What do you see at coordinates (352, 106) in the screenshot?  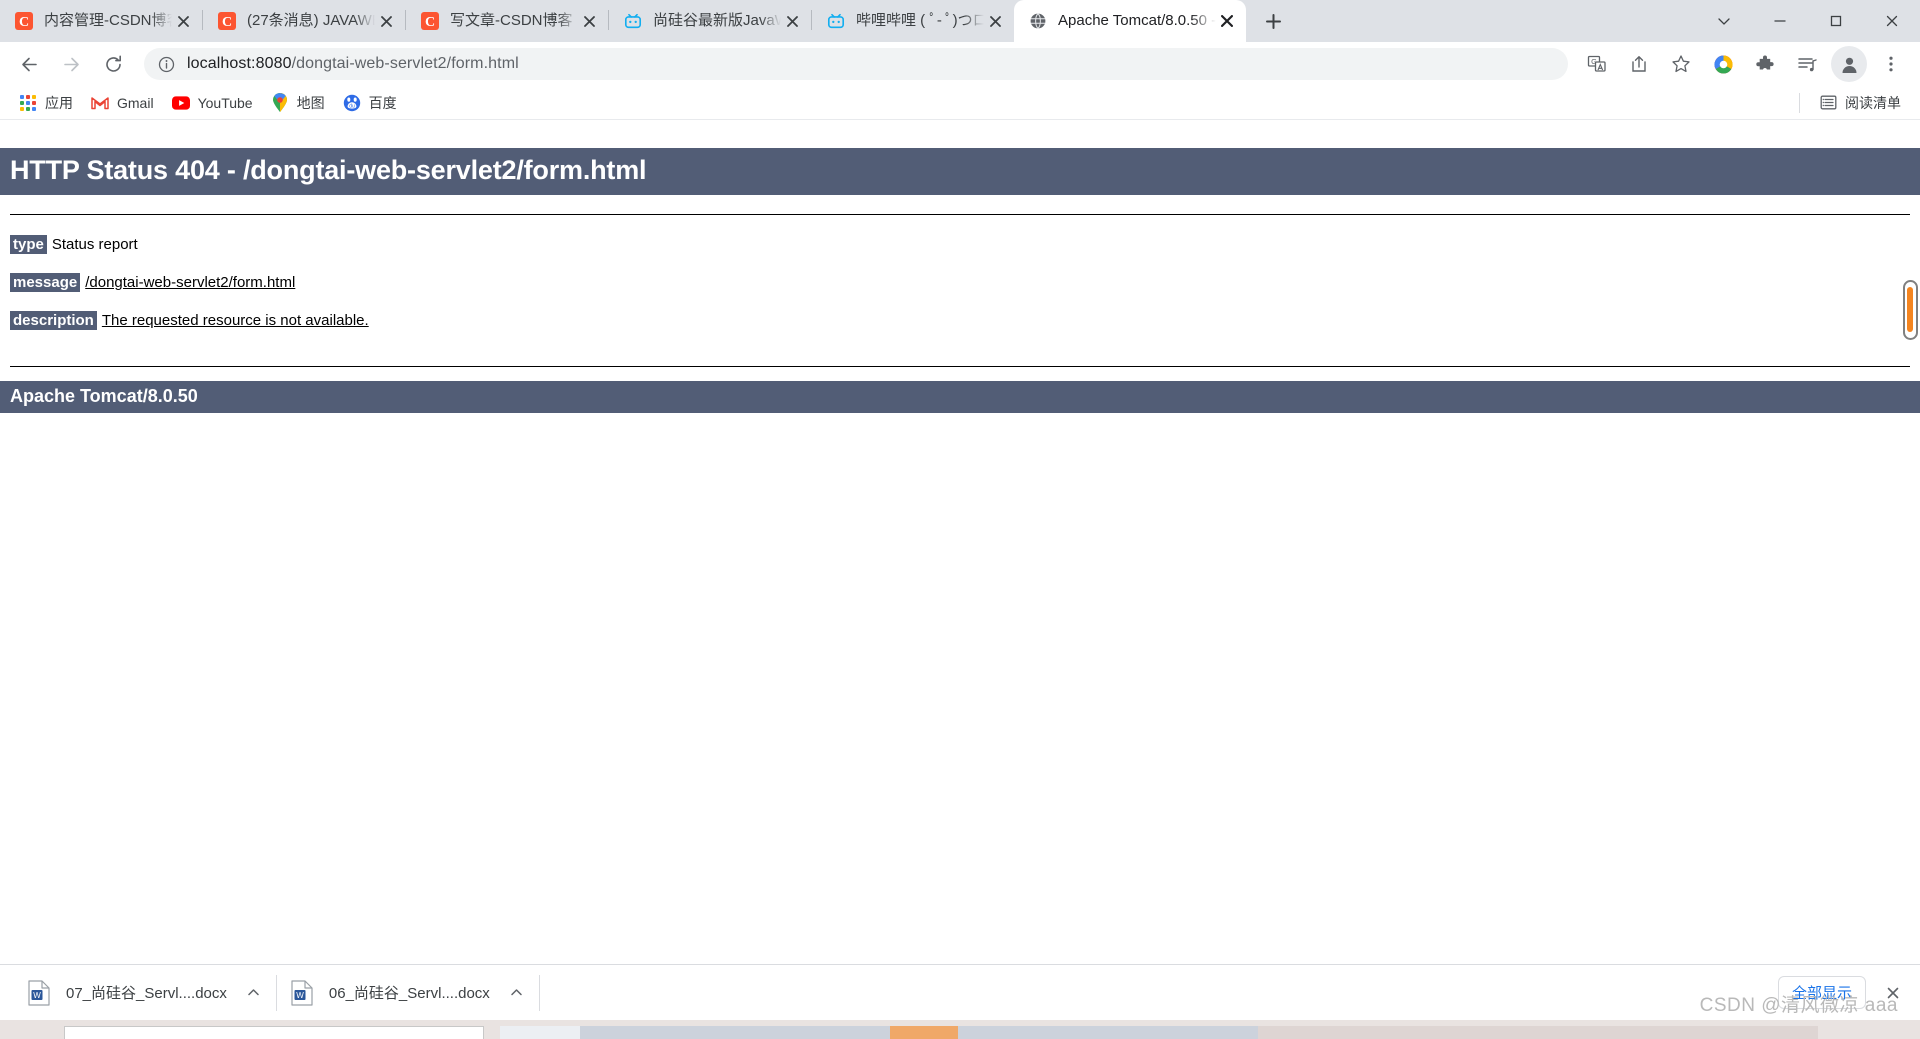 I see `svg-text: du` at bounding box center [352, 106].